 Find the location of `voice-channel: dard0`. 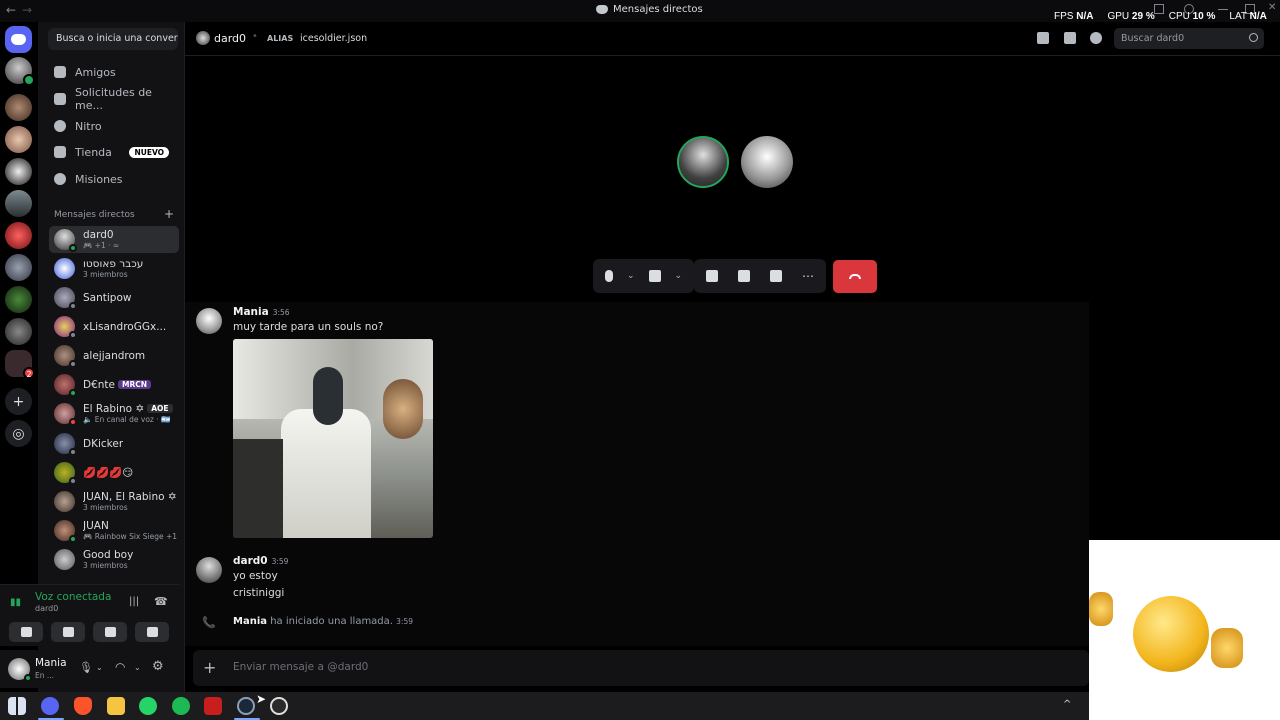

voice-channel: dard0 is located at coordinates (46, 608).